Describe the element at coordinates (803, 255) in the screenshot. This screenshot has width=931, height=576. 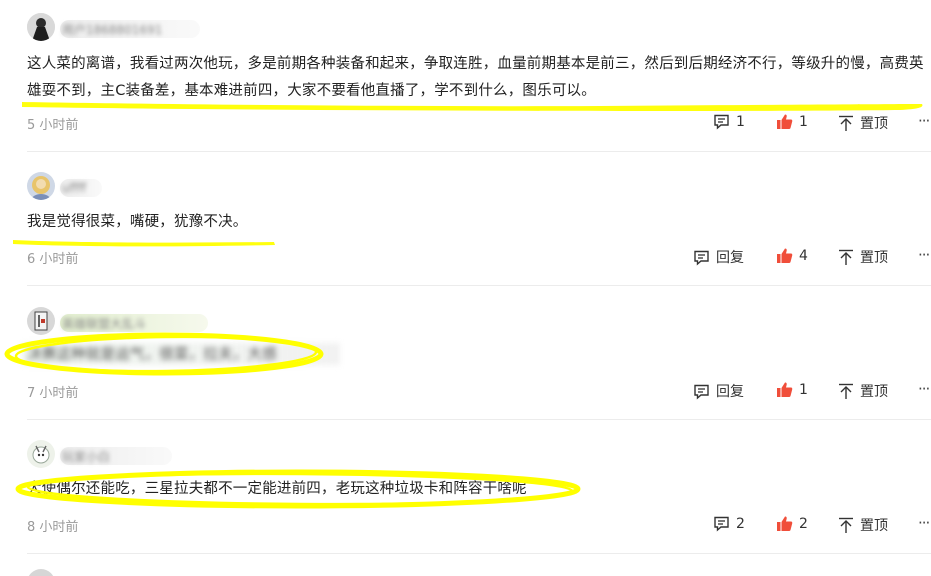
I see `like-count: 4` at that location.